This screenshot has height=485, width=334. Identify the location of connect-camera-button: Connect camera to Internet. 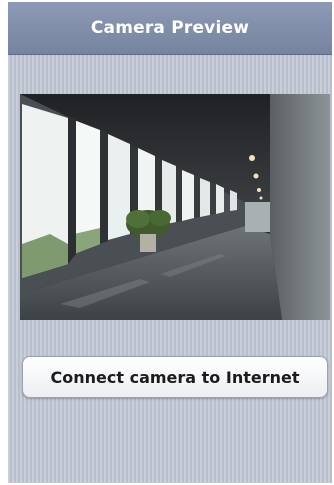
(175, 377).